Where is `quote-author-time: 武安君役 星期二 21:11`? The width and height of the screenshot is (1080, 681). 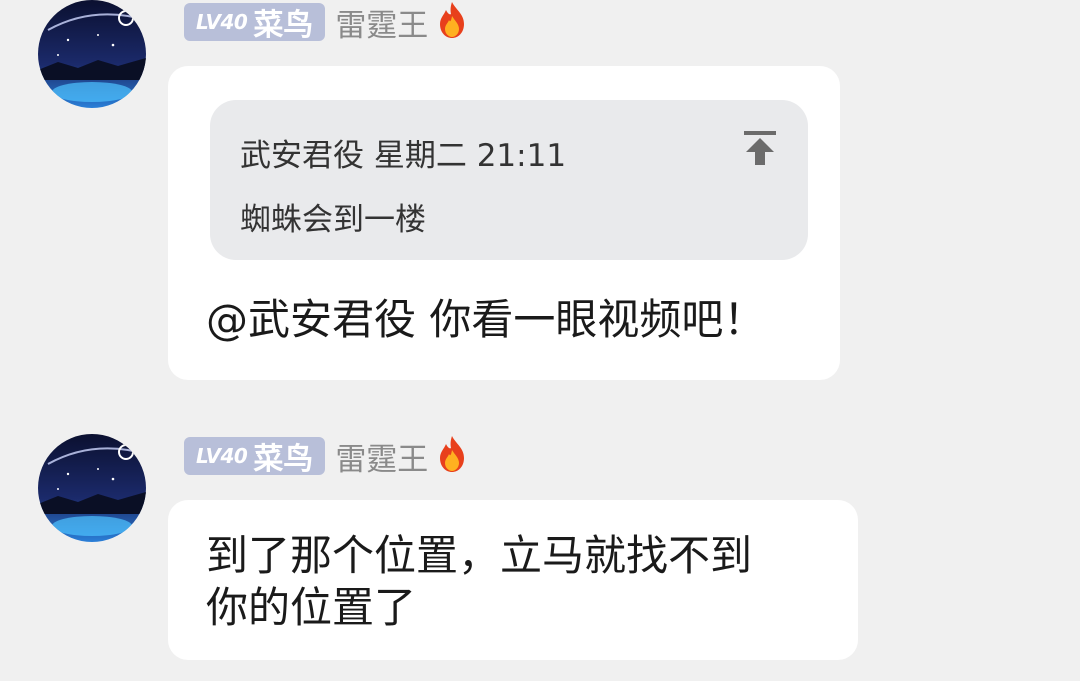 quote-author-time: 武安君役 星期二 21:11 is located at coordinates (403, 156).